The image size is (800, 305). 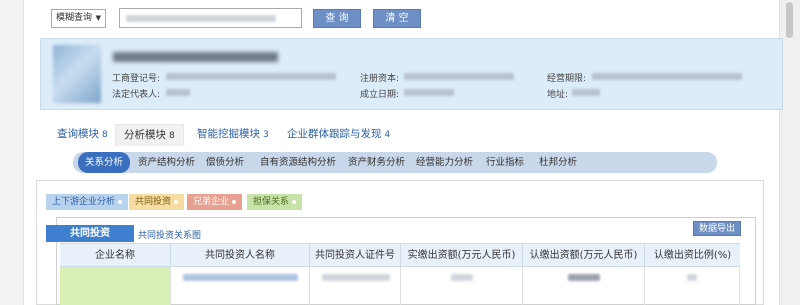 I want to click on tag-label: 上下游企业分析, so click(x=84, y=202).